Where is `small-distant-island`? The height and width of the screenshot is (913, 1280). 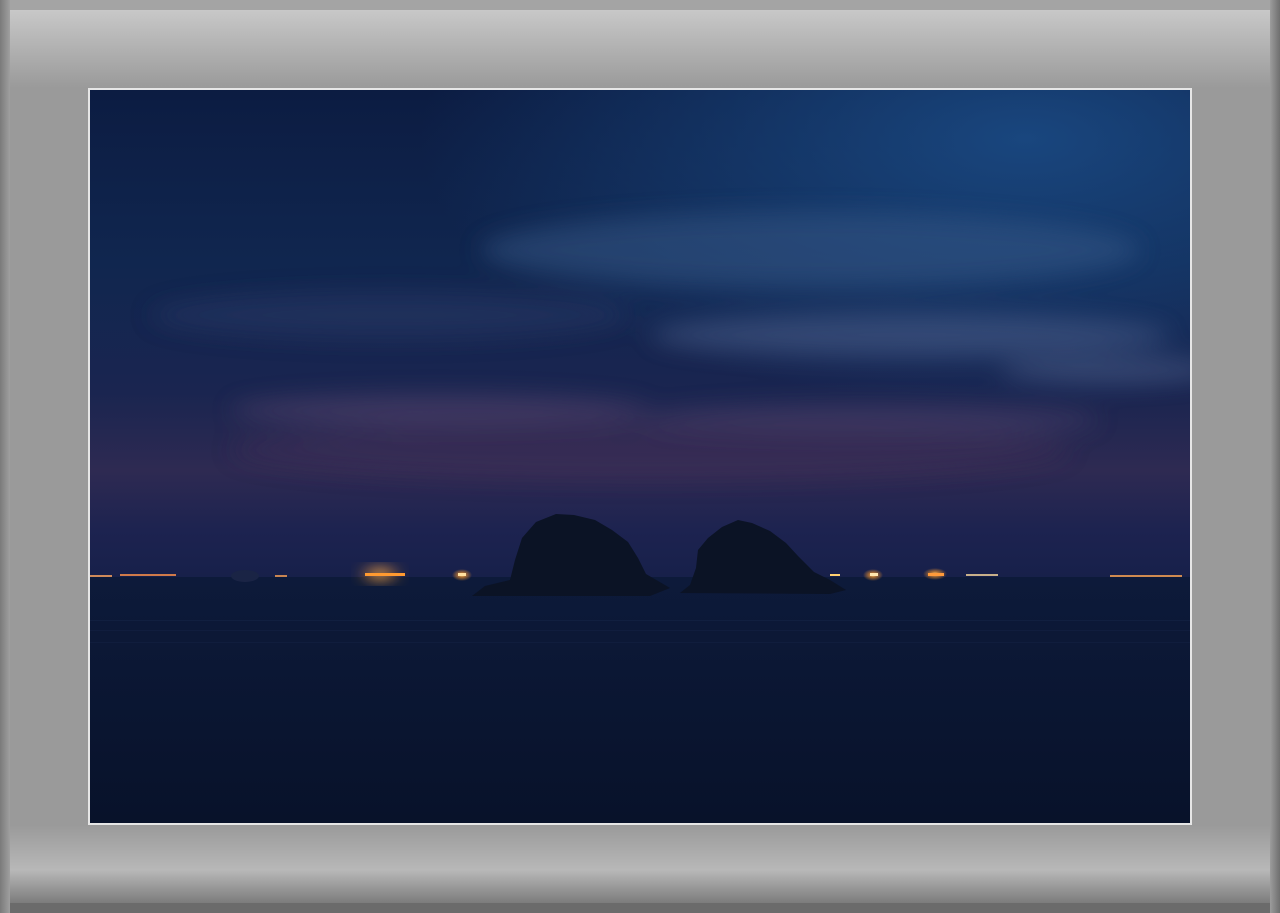
small-distant-island is located at coordinates (245, 576).